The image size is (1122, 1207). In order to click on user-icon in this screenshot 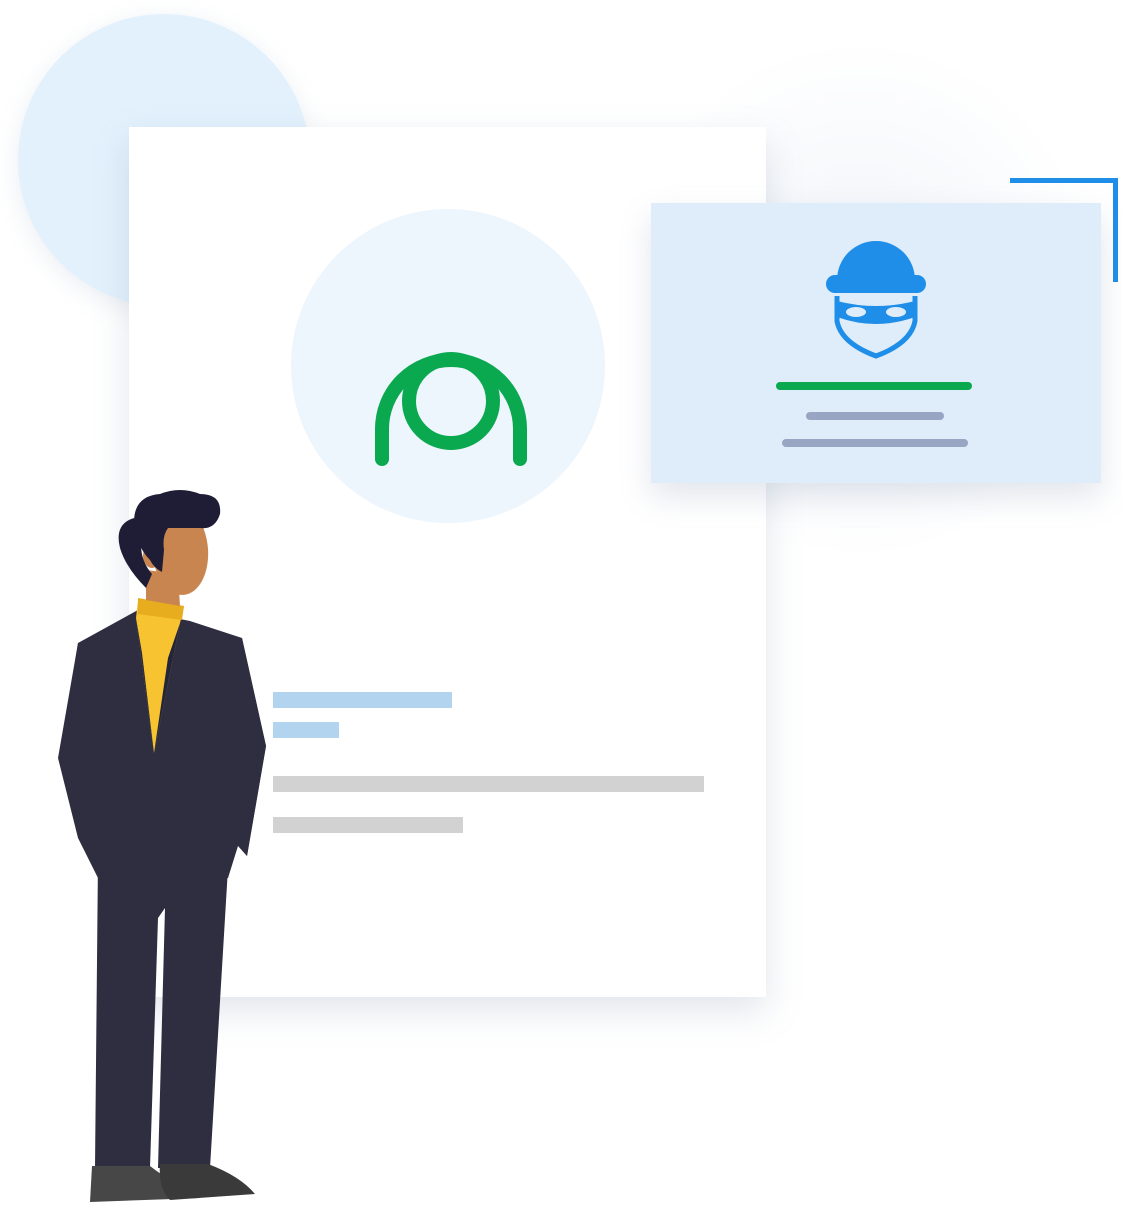, I will do `click(451, 409)`.